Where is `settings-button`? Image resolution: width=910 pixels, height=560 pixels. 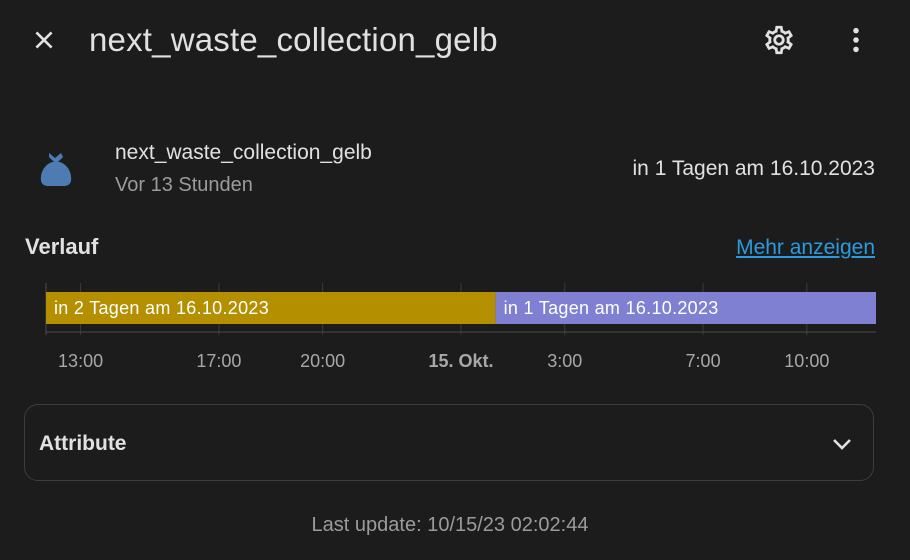 settings-button is located at coordinates (779, 40).